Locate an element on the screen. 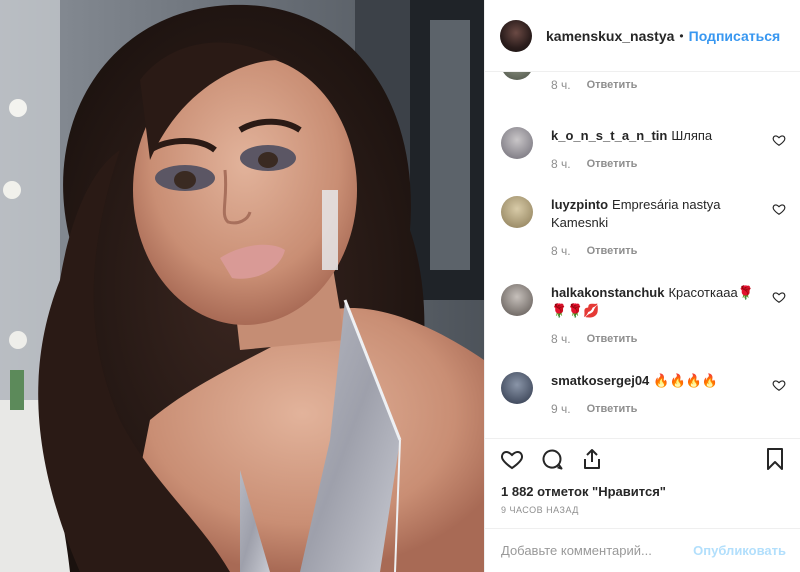 This screenshot has height=572, width=800. comment-item: k_o_n_s_t_a_n_tin Шляпа 8 ч. Ответить is located at coordinates (643, 150).